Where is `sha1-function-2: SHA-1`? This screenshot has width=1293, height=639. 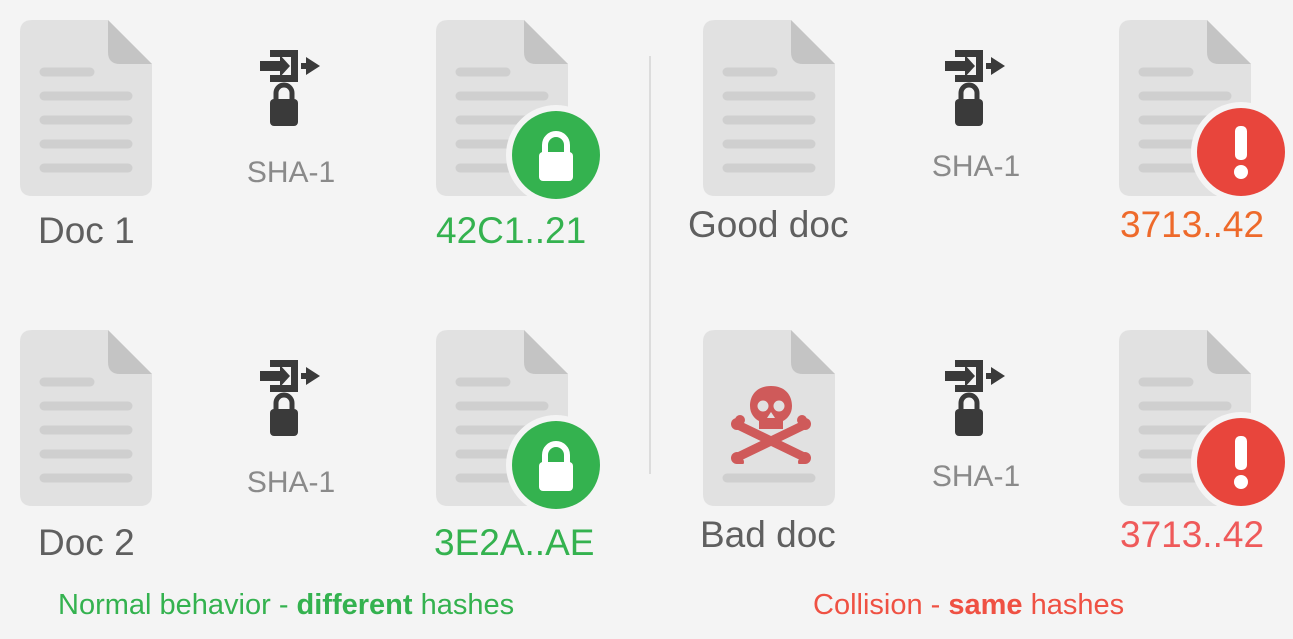 sha1-function-2: SHA-1 is located at coordinates (291, 429).